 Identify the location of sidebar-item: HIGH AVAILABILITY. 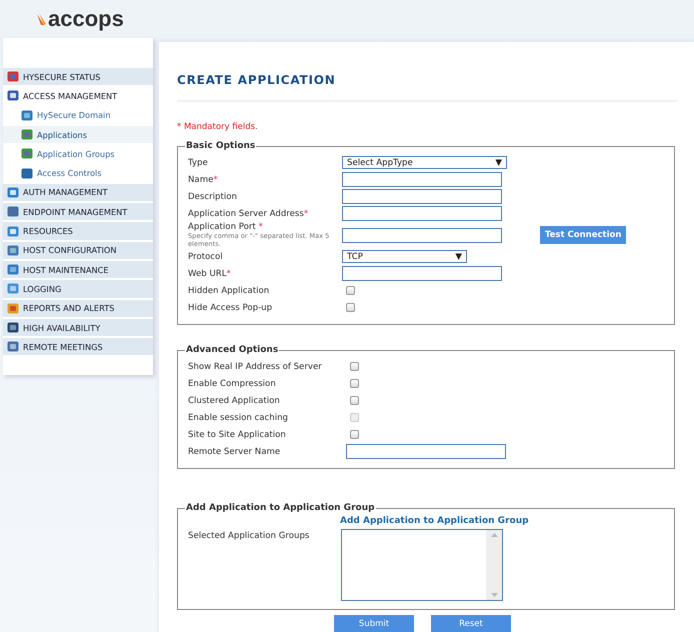
(78, 328).